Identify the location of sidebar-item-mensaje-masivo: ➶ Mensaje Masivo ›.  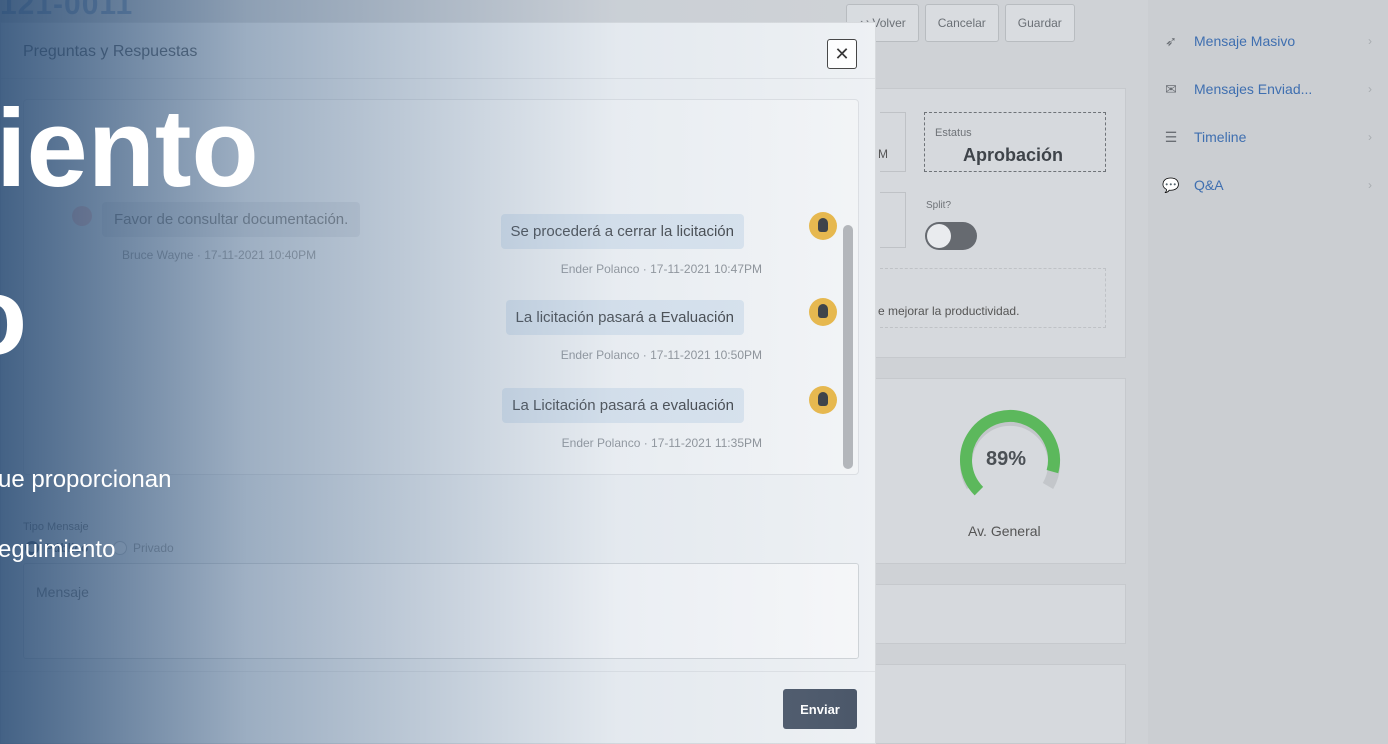
(1266, 41).